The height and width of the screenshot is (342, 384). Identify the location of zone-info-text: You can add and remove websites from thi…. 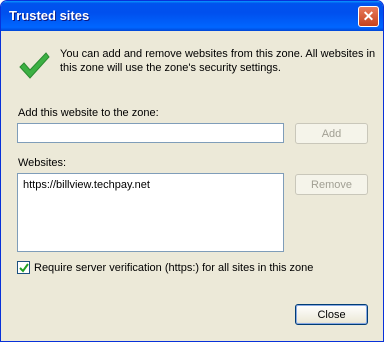
(218, 61).